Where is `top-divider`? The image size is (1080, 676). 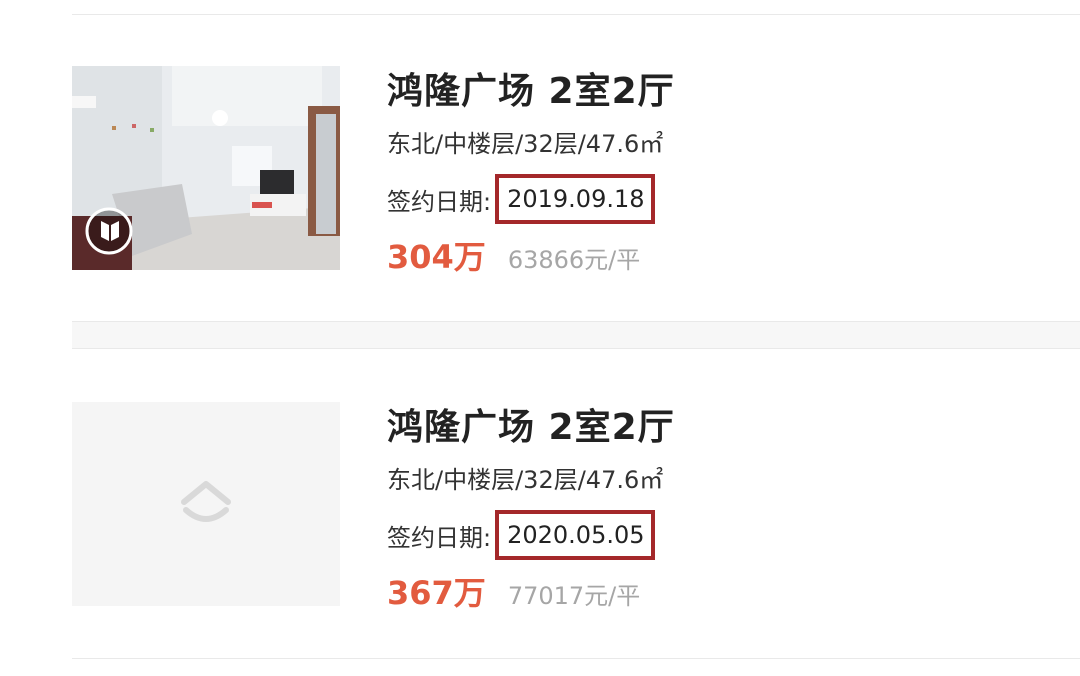 top-divider is located at coordinates (576, 14).